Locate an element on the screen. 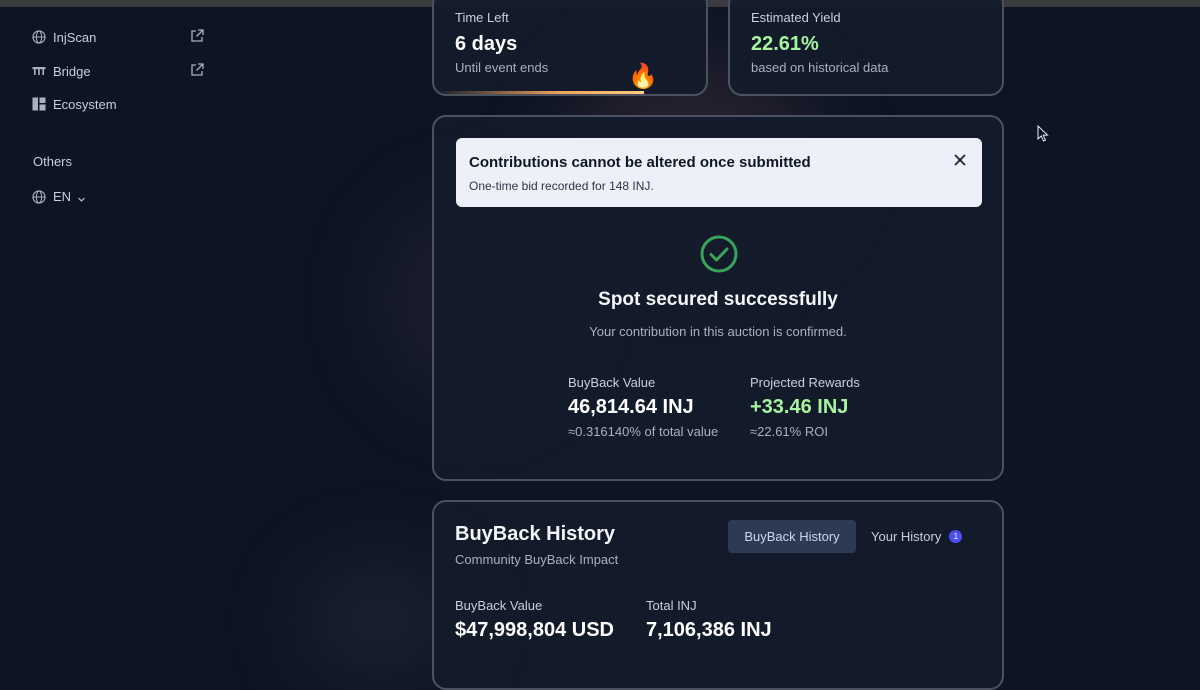 Image resolution: width=1200 pixels, height=690 pixels. success-title: Spot secured successfully is located at coordinates (718, 299).